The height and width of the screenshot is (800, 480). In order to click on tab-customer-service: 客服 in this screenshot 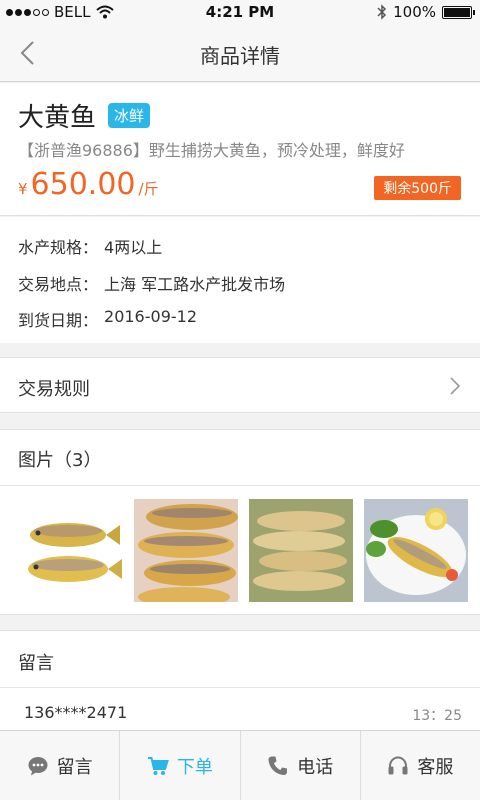, I will do `click(420, 765)`.